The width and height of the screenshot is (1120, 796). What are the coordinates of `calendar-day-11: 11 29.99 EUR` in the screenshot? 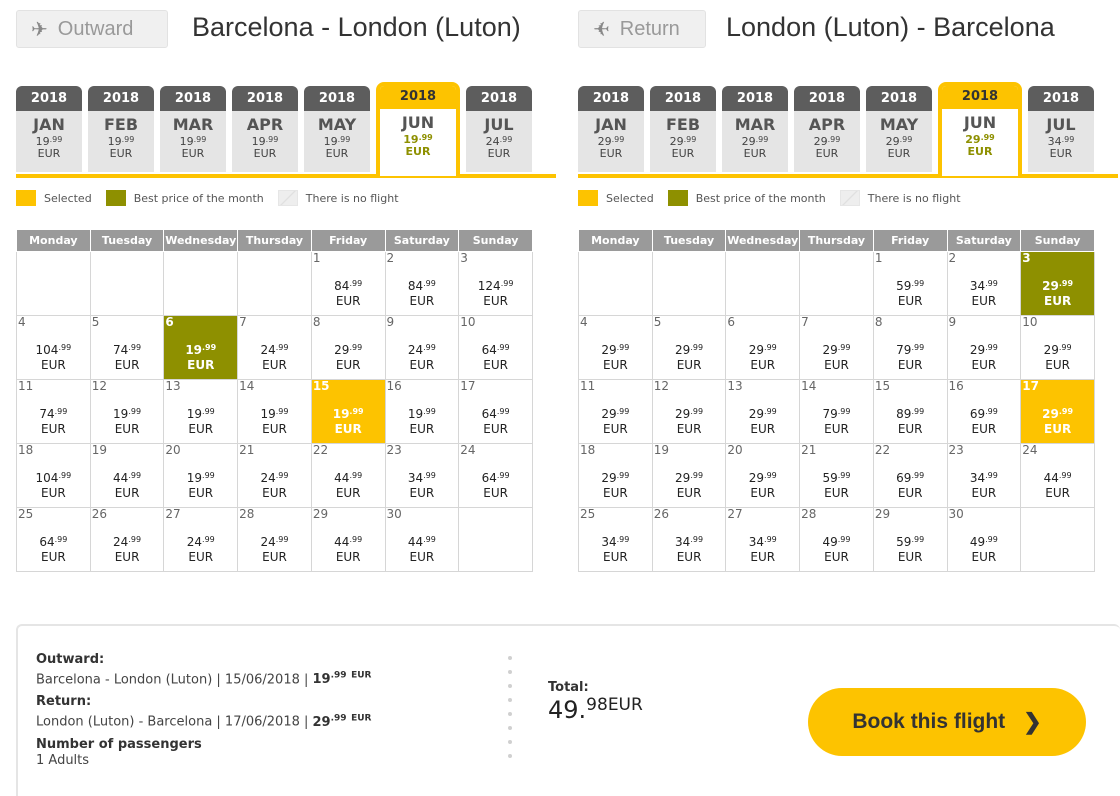 It's located at (615, 411).